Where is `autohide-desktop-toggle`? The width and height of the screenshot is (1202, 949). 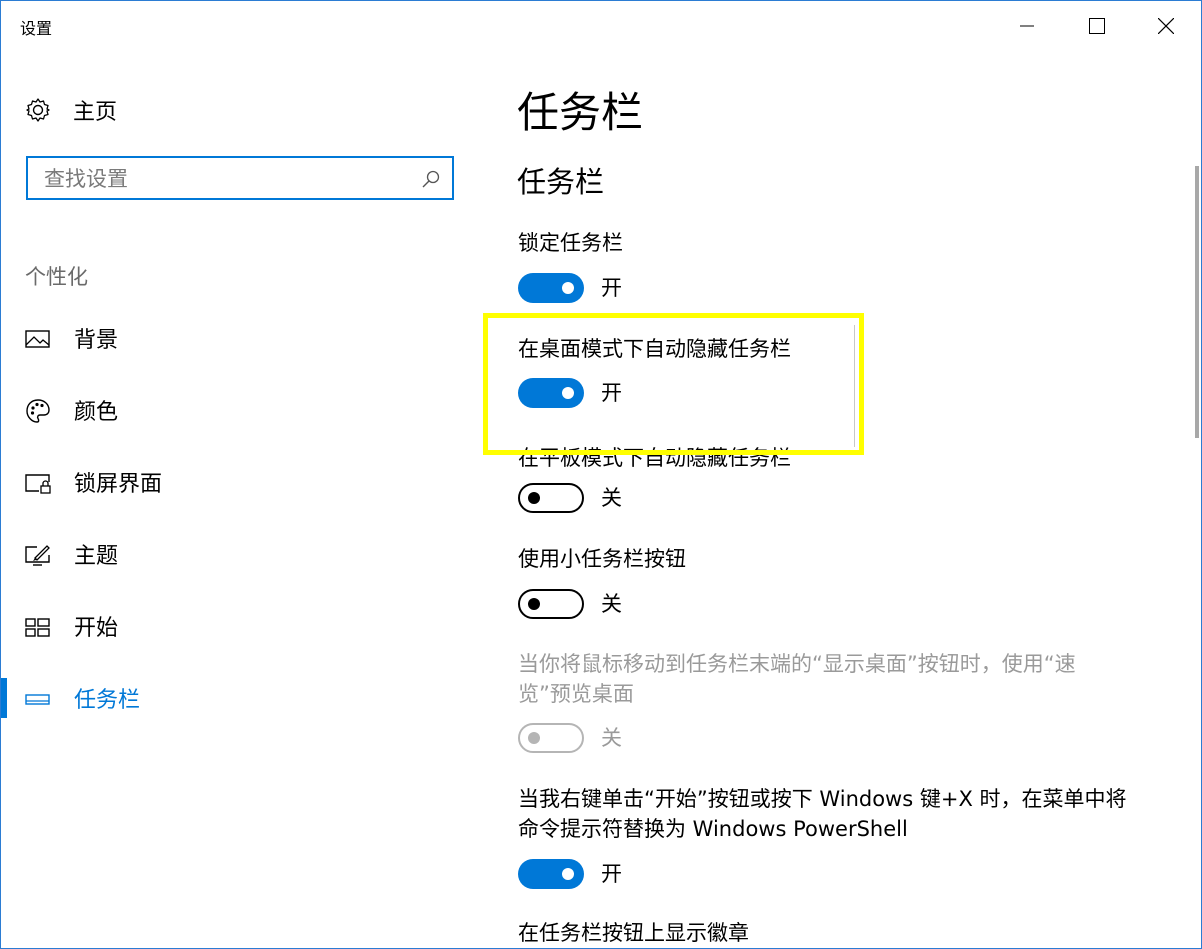
autohide-desktop-toggle is located at coordinates (551, 393).